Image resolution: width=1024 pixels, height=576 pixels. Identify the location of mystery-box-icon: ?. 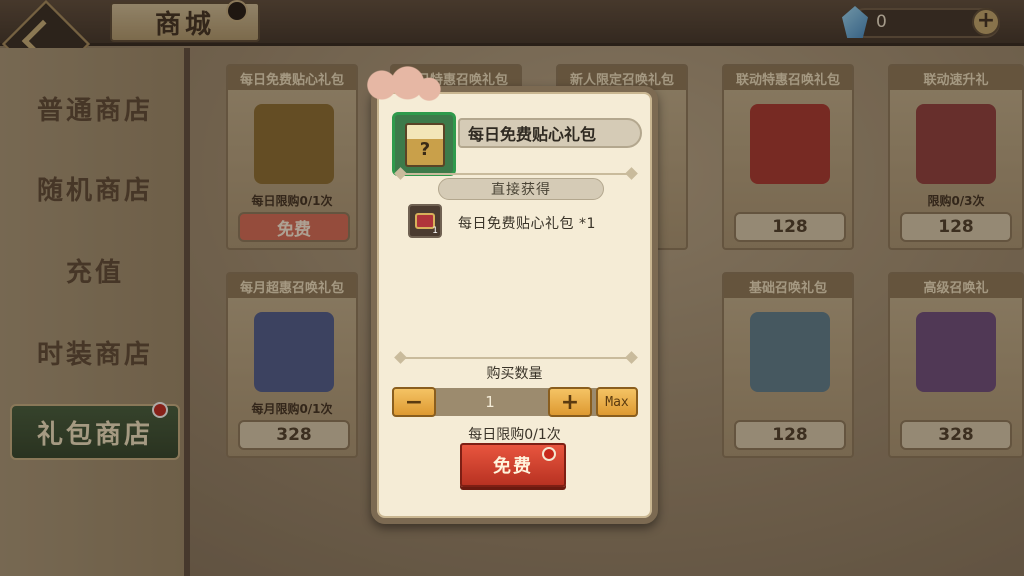
(425, 145).